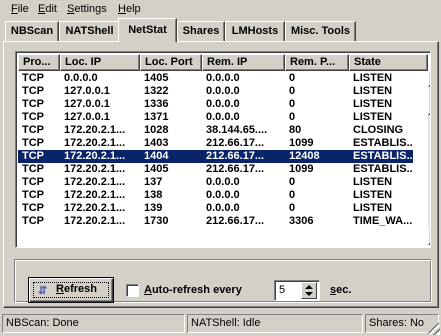 This screenshot has height=336, width=441. I want to click on vertical-scrollbar, so click(429, 158).